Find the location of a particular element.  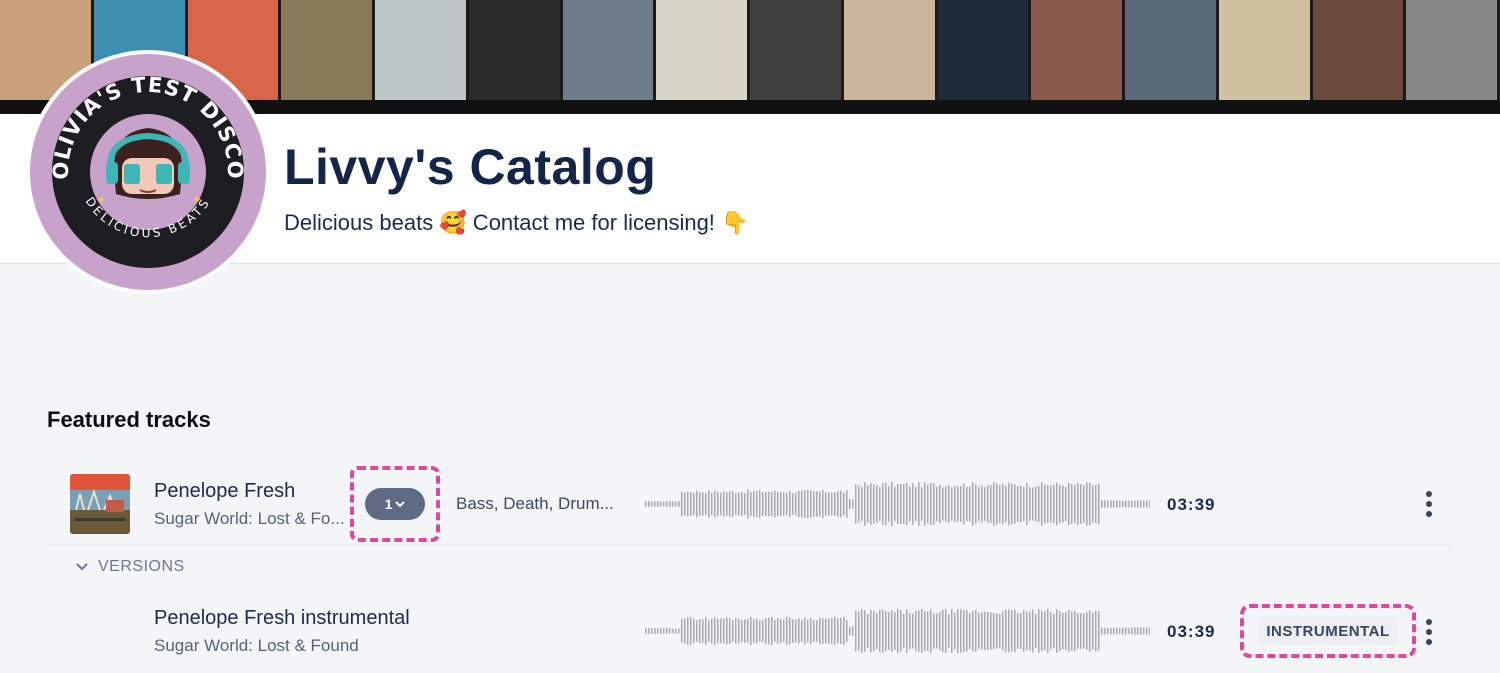

album-cover-image is located at coordinates (100, 504).